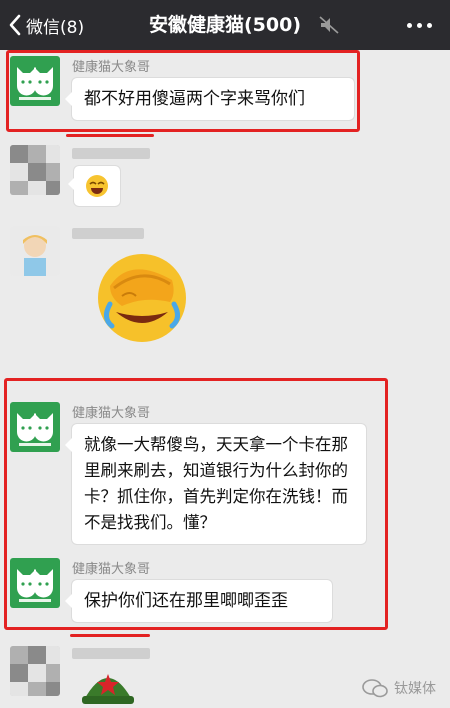 The width and height of the screenshot is (450, 708). I want to click on more-icon, so click(419, 25).